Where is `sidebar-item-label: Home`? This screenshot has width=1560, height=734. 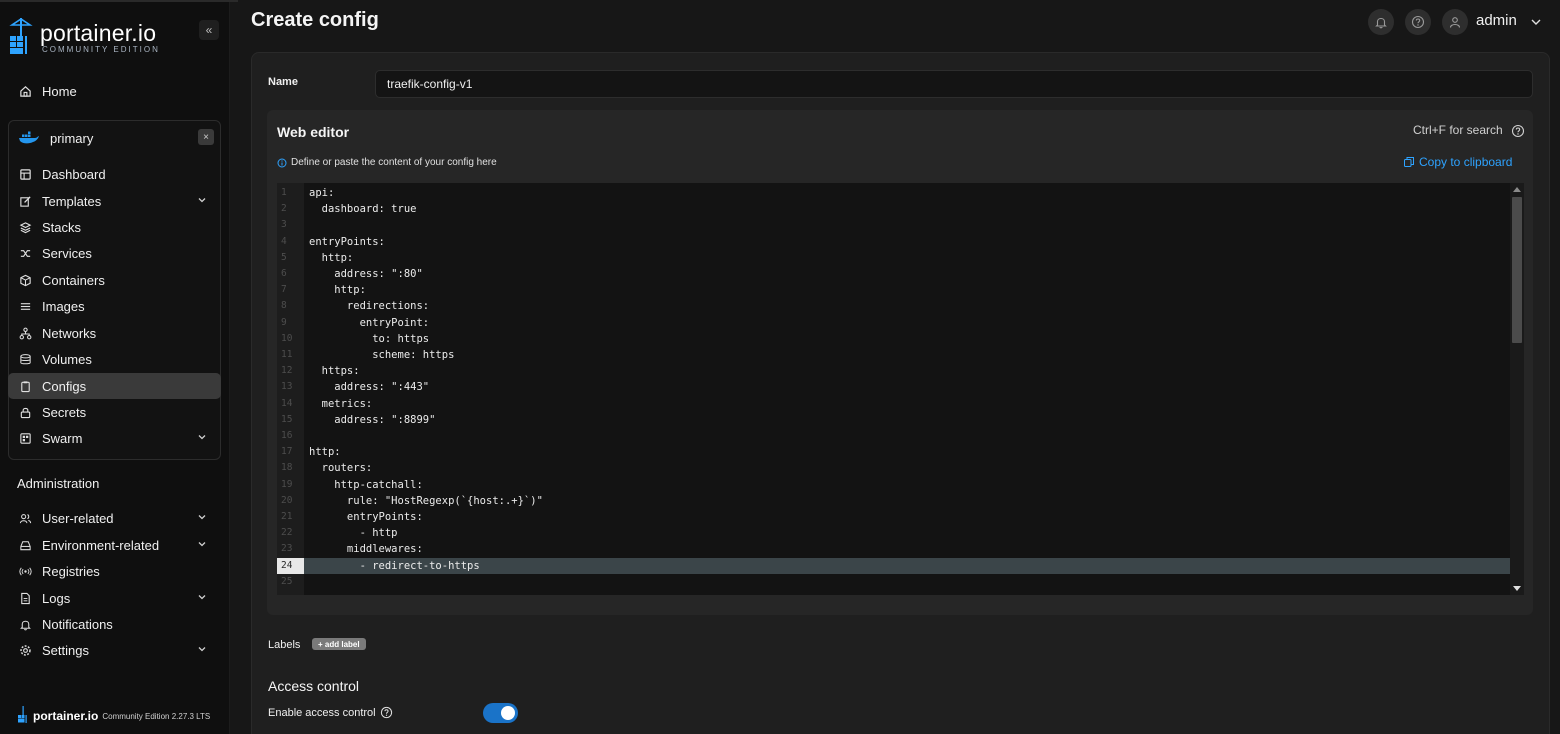
sidebar-item-label: Home is located at coordinates (59, 91).